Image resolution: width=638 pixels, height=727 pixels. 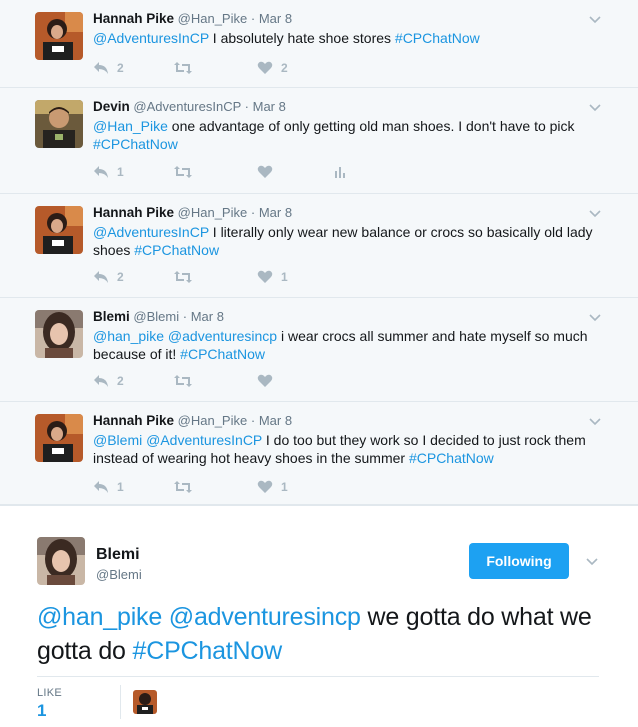 I want to click on tweet-actions: 2, so click(x=243, y=381).